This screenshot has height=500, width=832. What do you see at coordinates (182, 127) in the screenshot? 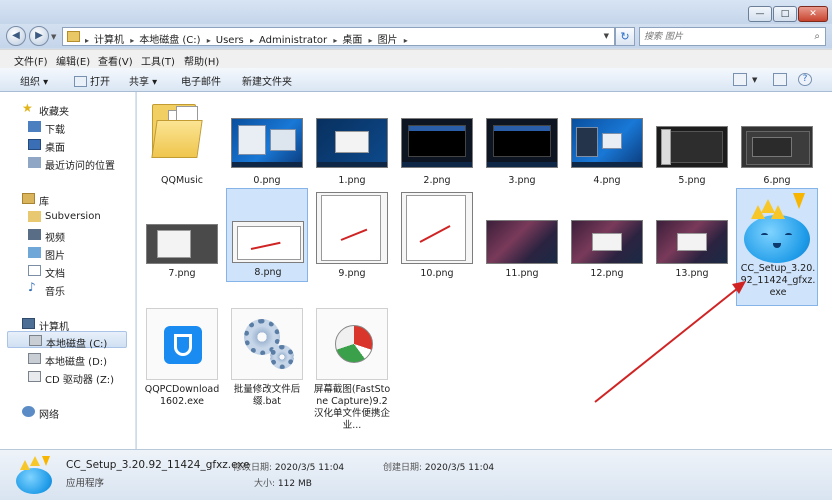
I see `folder-icon` at bounding box center [182, 127].